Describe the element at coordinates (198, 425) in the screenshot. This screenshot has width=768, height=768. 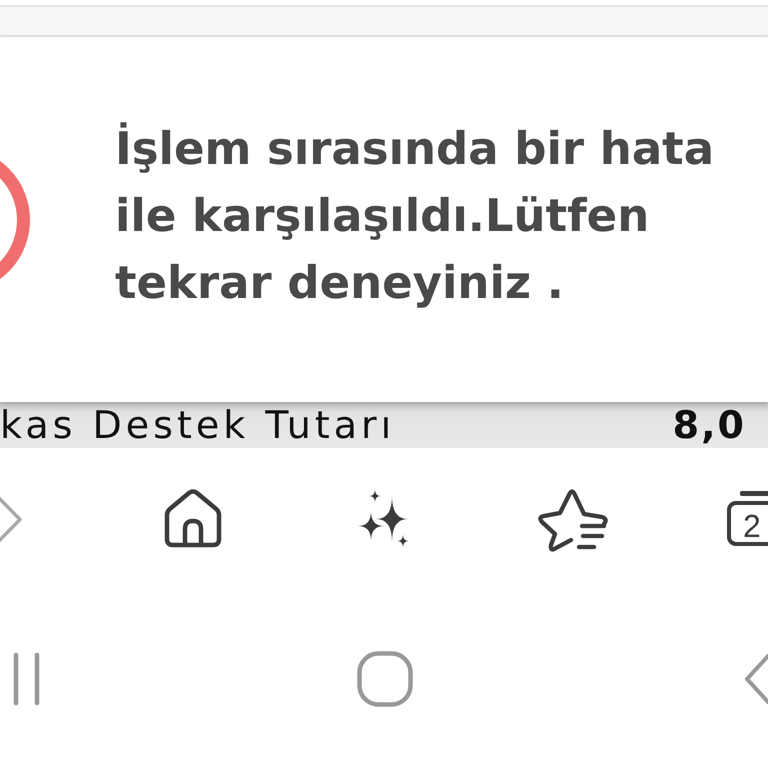
I see `row-label: kas Destek Tutarı` at that location.